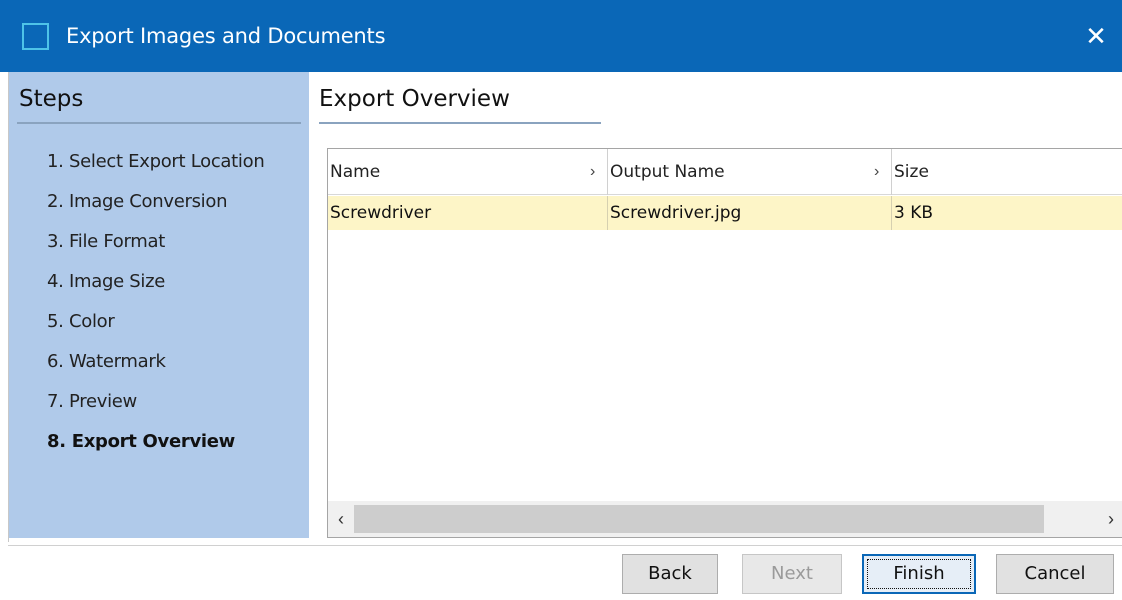  Describe the element at coordinates (106, 281) in the screenshot. I see `step-image-size: 4. Image Size` at that location.